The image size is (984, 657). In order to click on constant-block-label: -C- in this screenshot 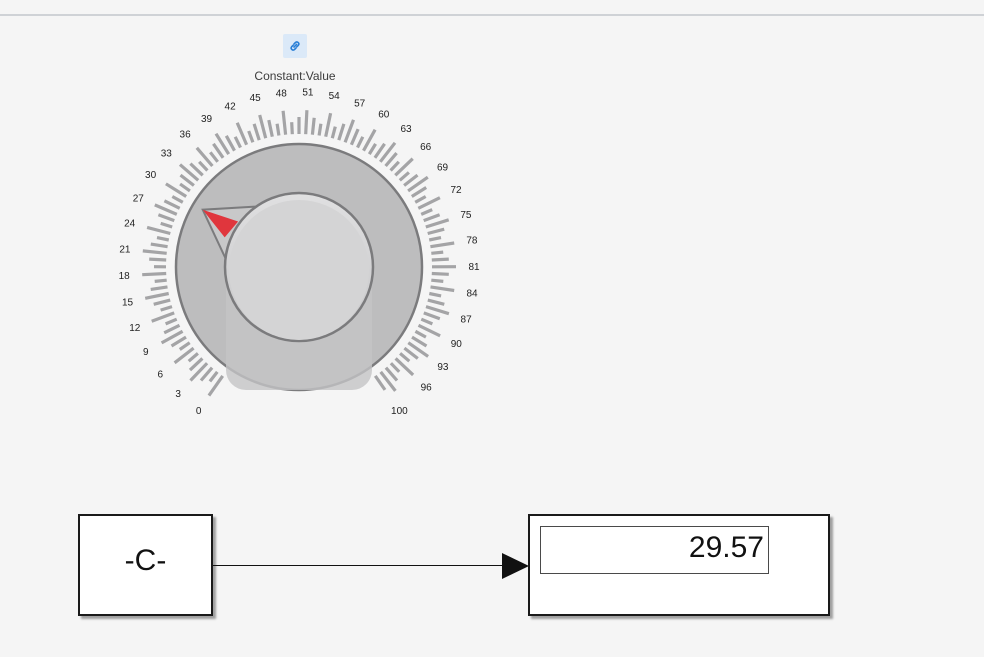, I will do `click(145, 560)`.